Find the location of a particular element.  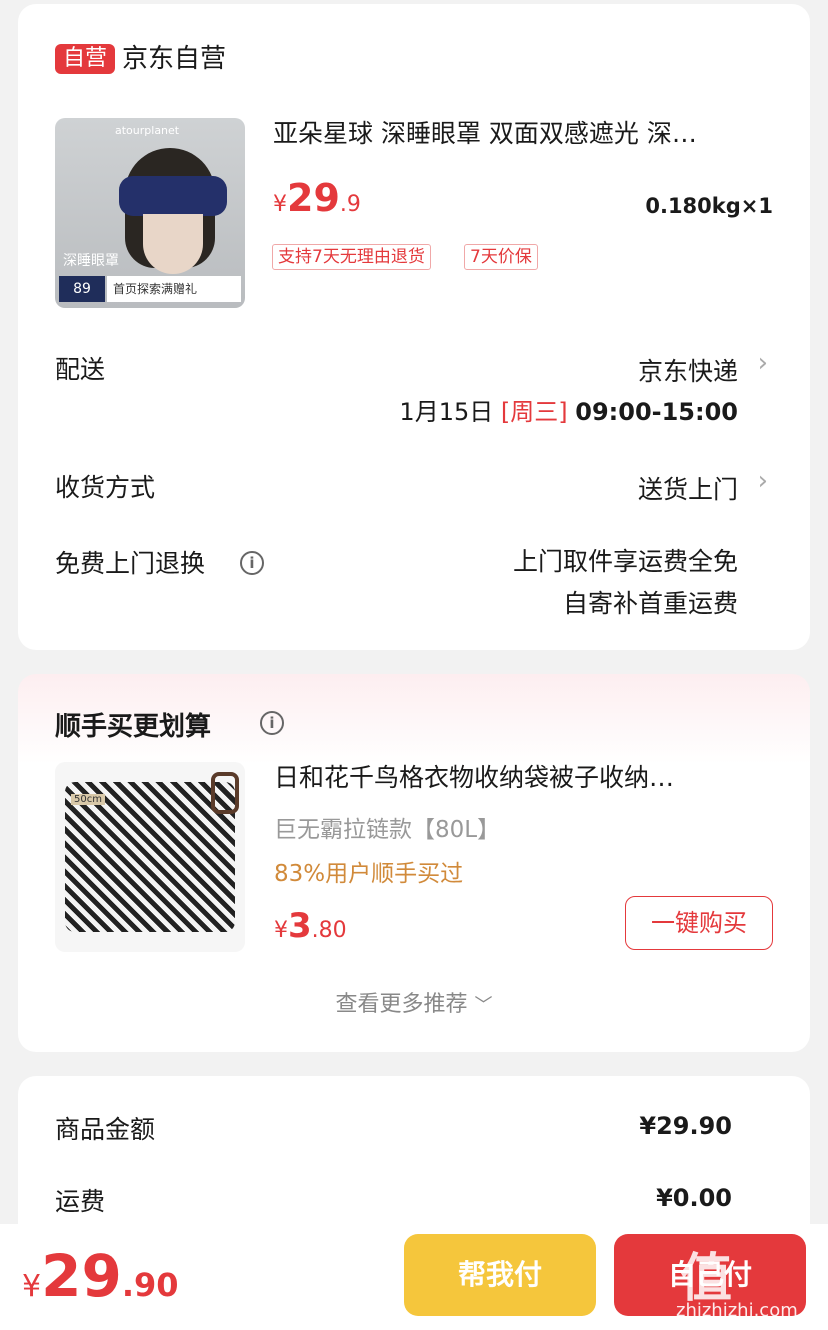

free-return-label: 免费上门退换 is located at coordinates (130, 563).